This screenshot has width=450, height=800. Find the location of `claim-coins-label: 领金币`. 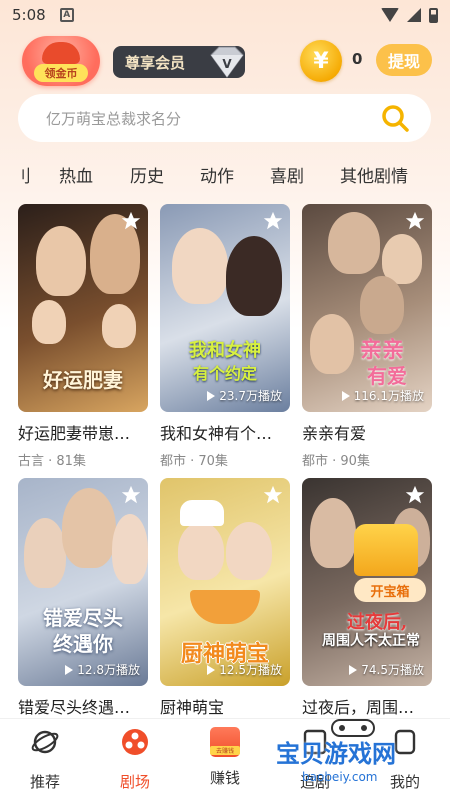

claim-coins-label: 领金币 is located at coordinates (61, 73).